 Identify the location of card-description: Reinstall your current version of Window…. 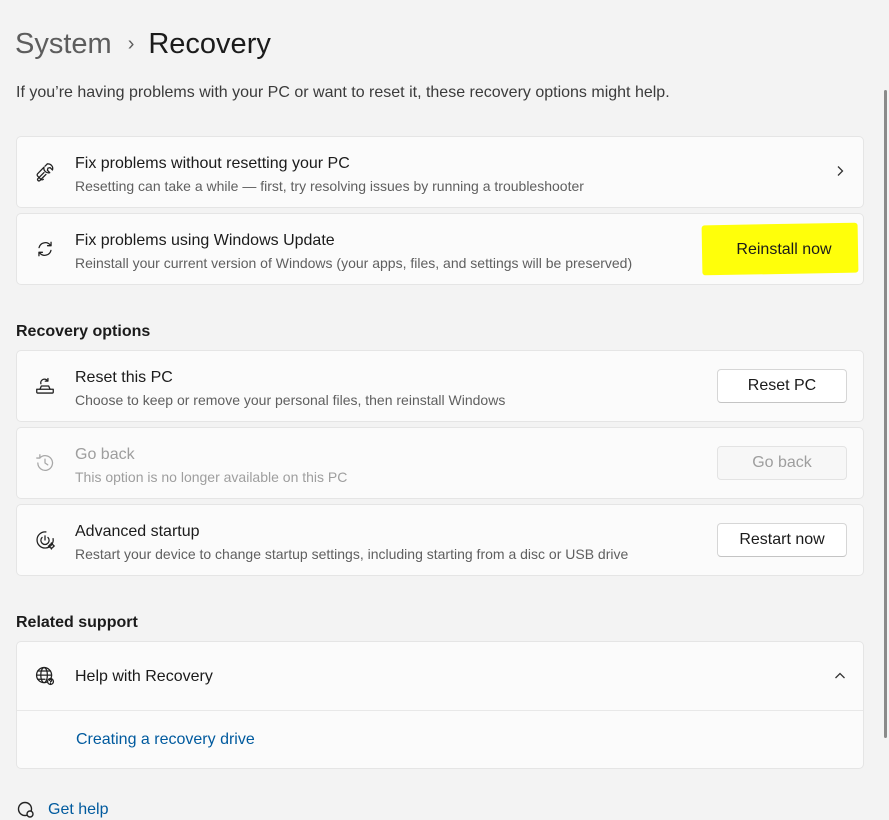
(354, 263).